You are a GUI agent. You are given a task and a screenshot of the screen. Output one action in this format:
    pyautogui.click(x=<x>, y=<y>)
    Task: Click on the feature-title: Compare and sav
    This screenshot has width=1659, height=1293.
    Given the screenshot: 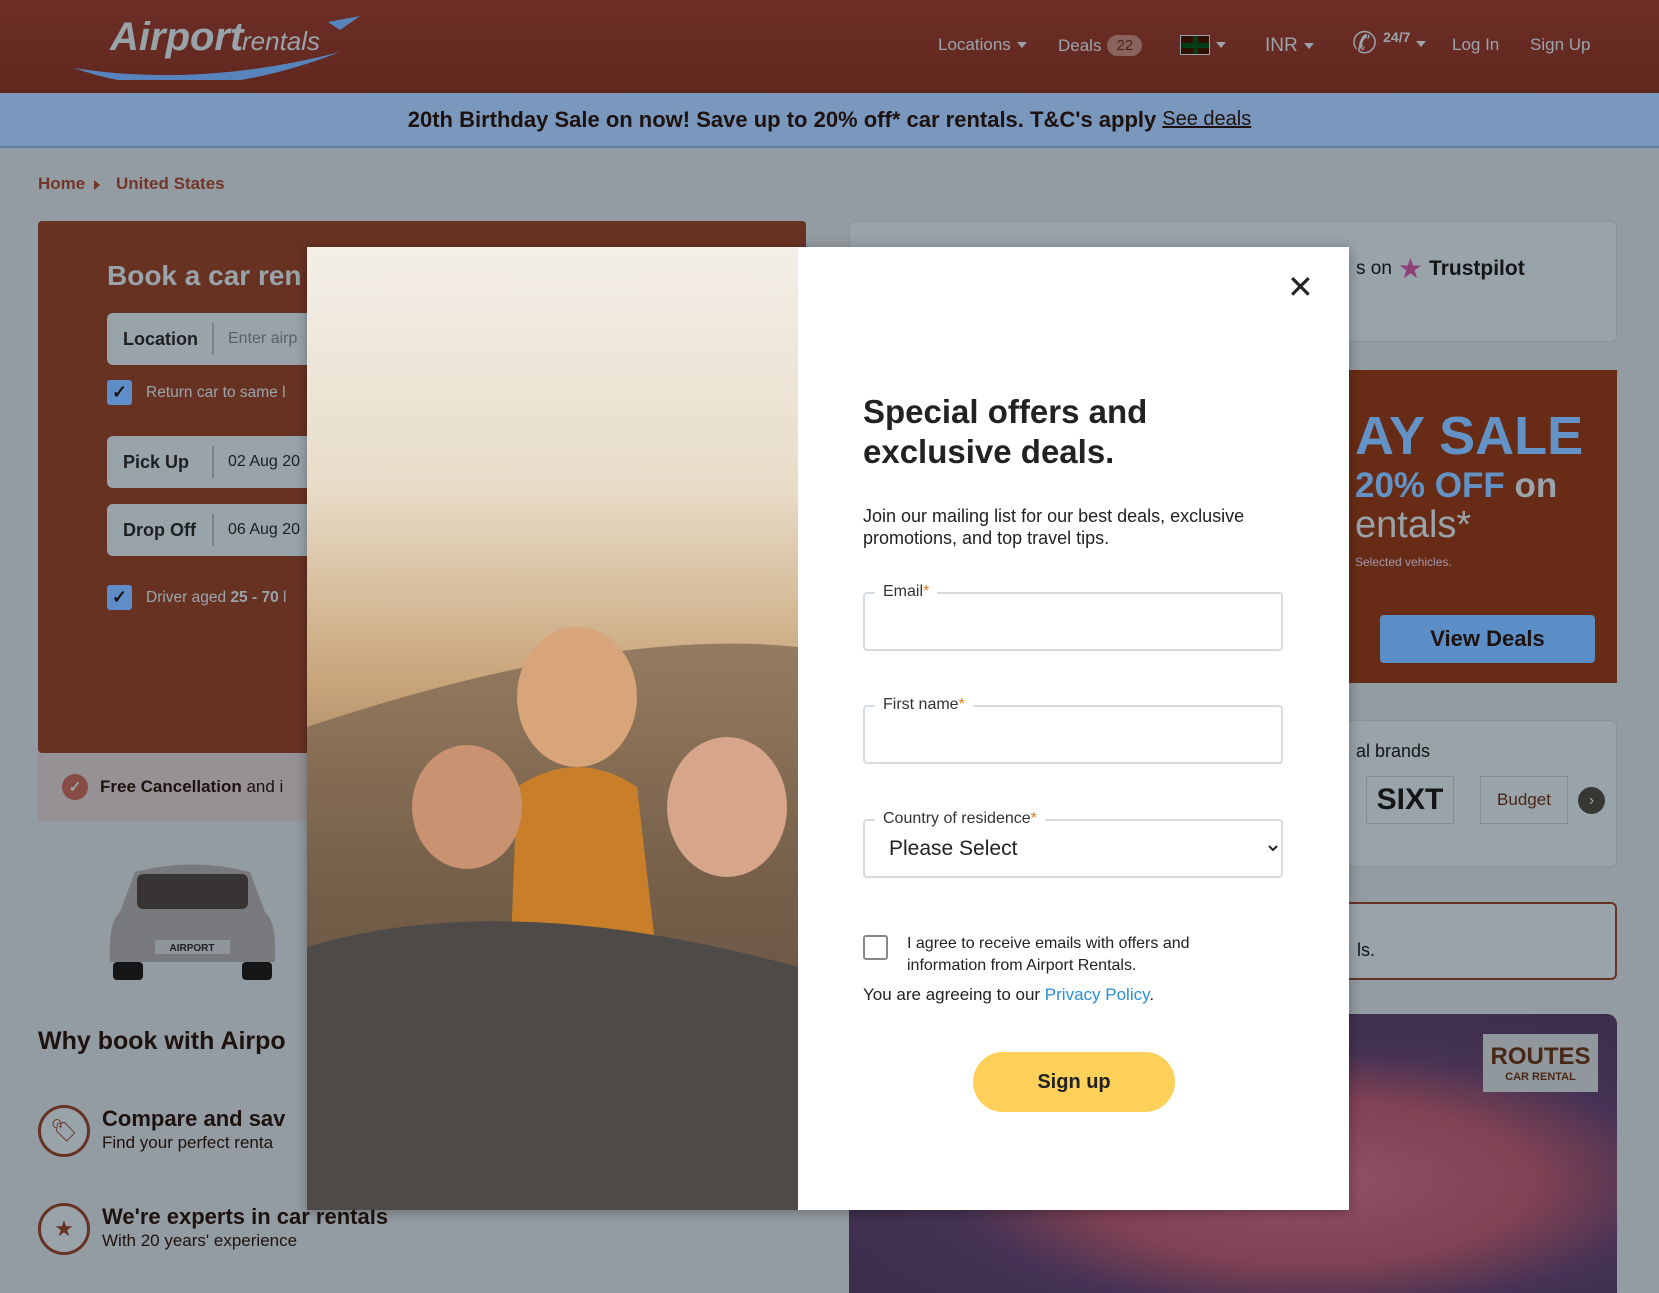 What is the action you would take?
    pyautogui.click(x=194, y=1118)
    